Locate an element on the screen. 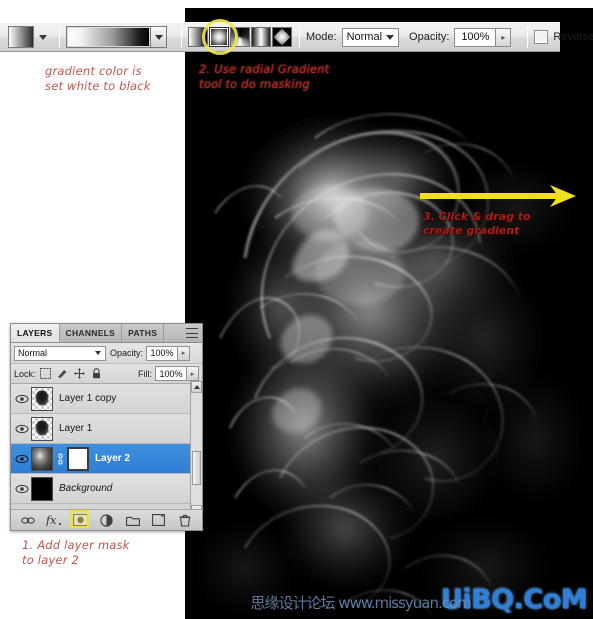  blend-mode-select: Normal is located at coordinates (370, 37).